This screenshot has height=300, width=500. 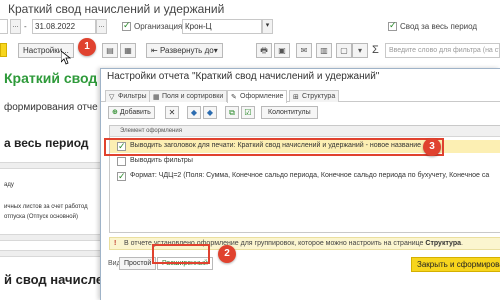 I want to click on whole-period-label: Свод за весь период, so click(x=439, y=26).